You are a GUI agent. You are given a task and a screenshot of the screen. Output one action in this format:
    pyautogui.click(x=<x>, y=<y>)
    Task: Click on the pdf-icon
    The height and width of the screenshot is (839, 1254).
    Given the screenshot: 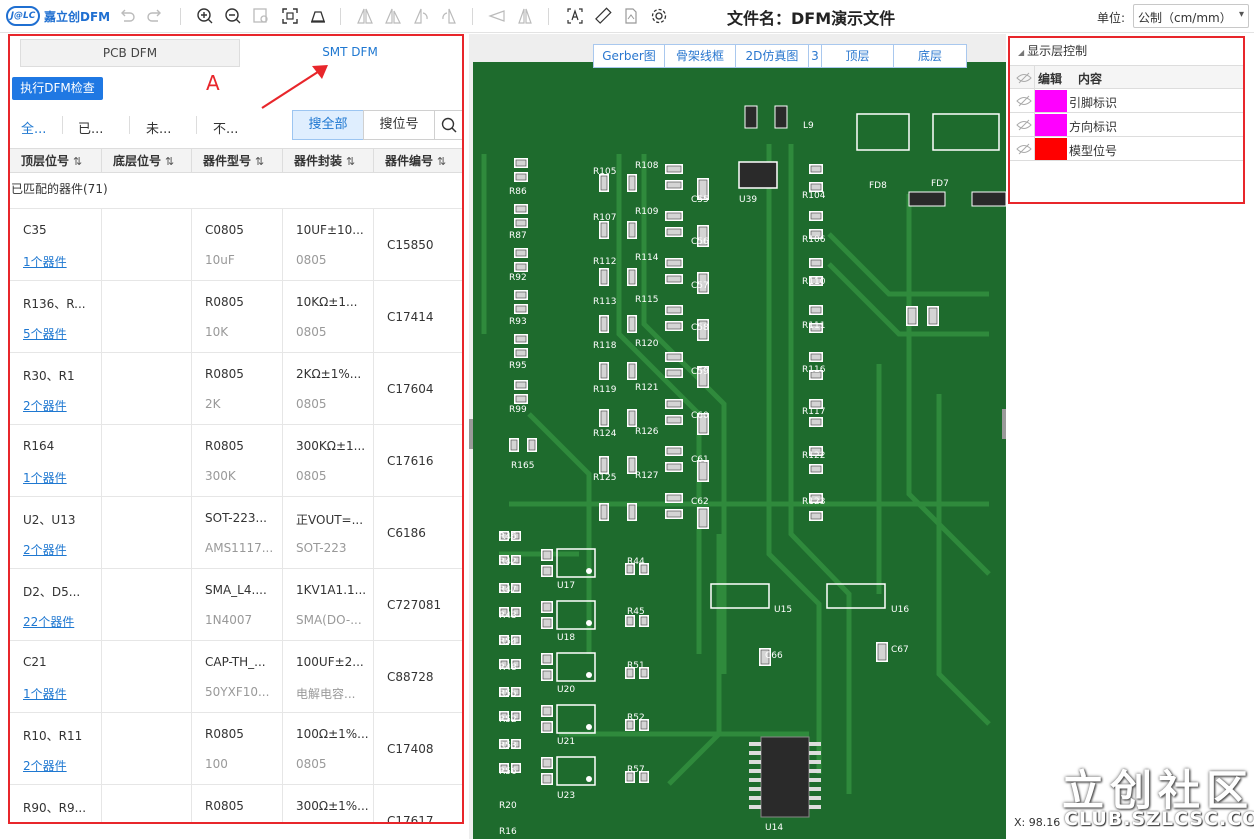 What is the action you would take?
    pyautogui.click(x=631, y=16)
    